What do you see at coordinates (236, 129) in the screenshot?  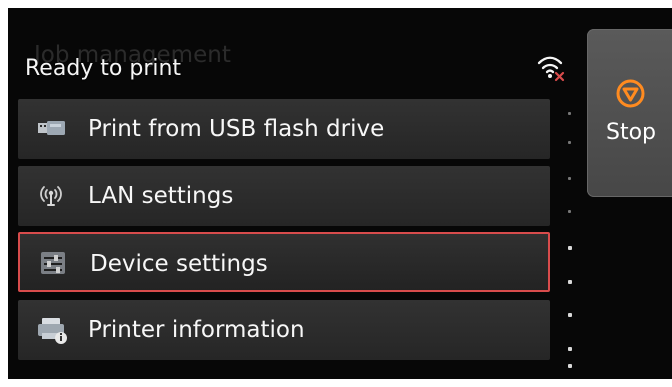 I see `print-from-usb-label: Print from USB flash drive` at bounding box center [236, 129].